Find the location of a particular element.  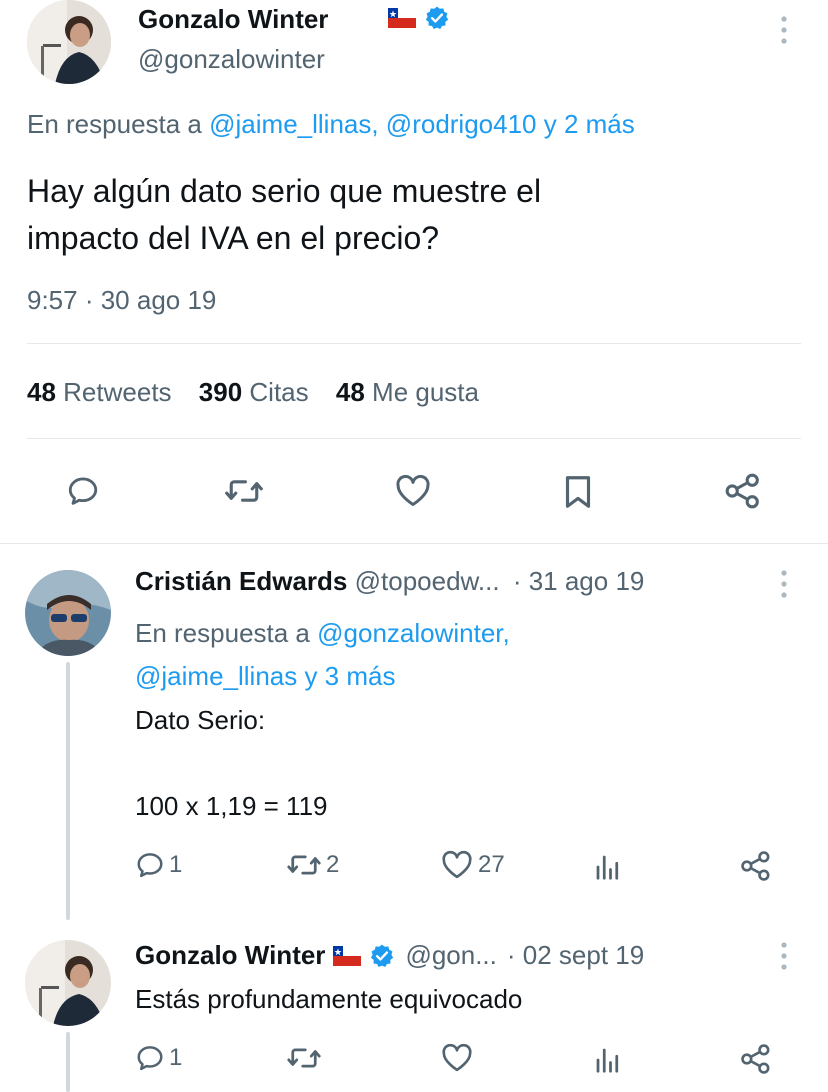

reply-1-views-button is located at coordinates (608, 867).